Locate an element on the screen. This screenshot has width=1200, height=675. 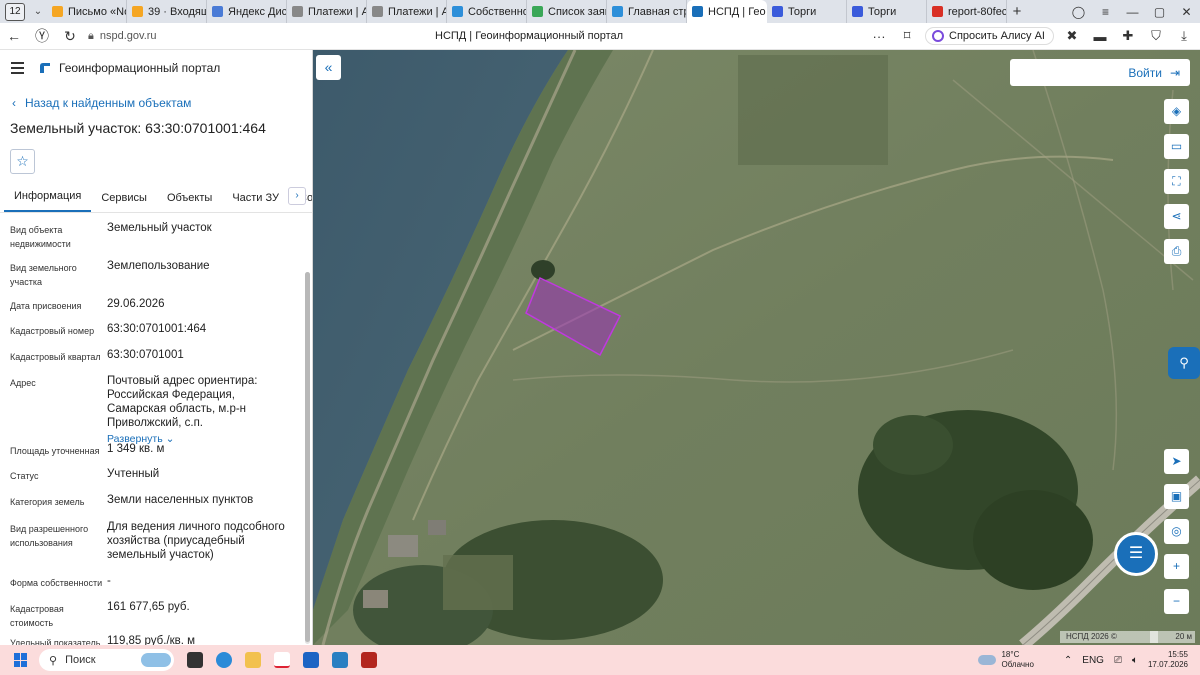
chevron-left-icon: ‹ is located at coordinates (14, 102).